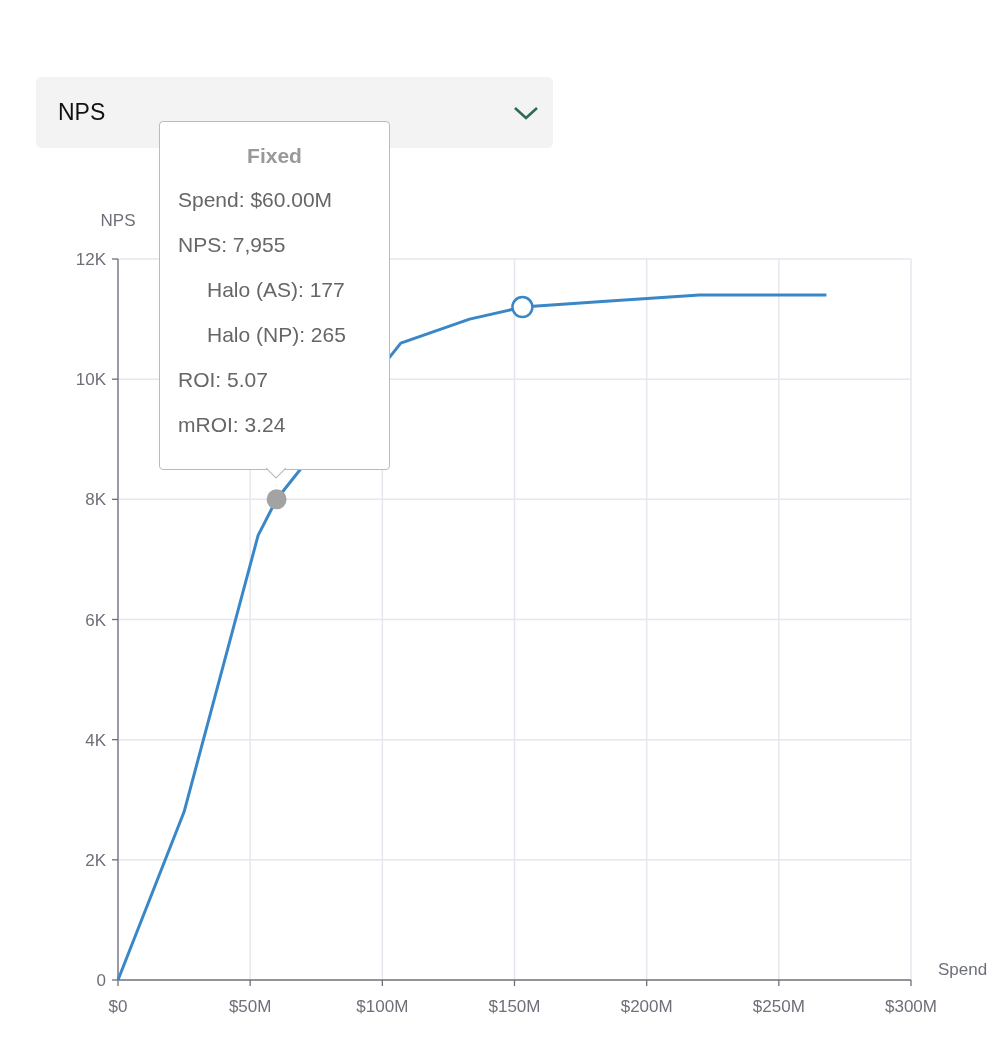  I want to click on x-tick-label: $100M, so click(382, 1006).